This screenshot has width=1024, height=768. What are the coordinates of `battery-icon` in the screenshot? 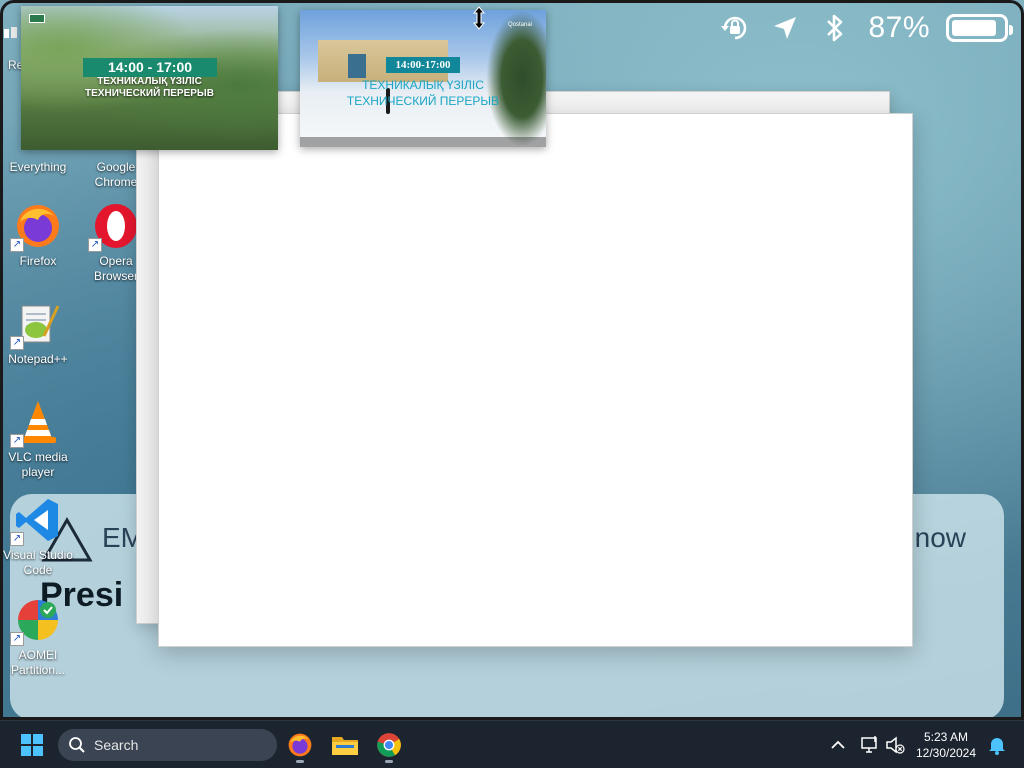 It's located at (979, 28).